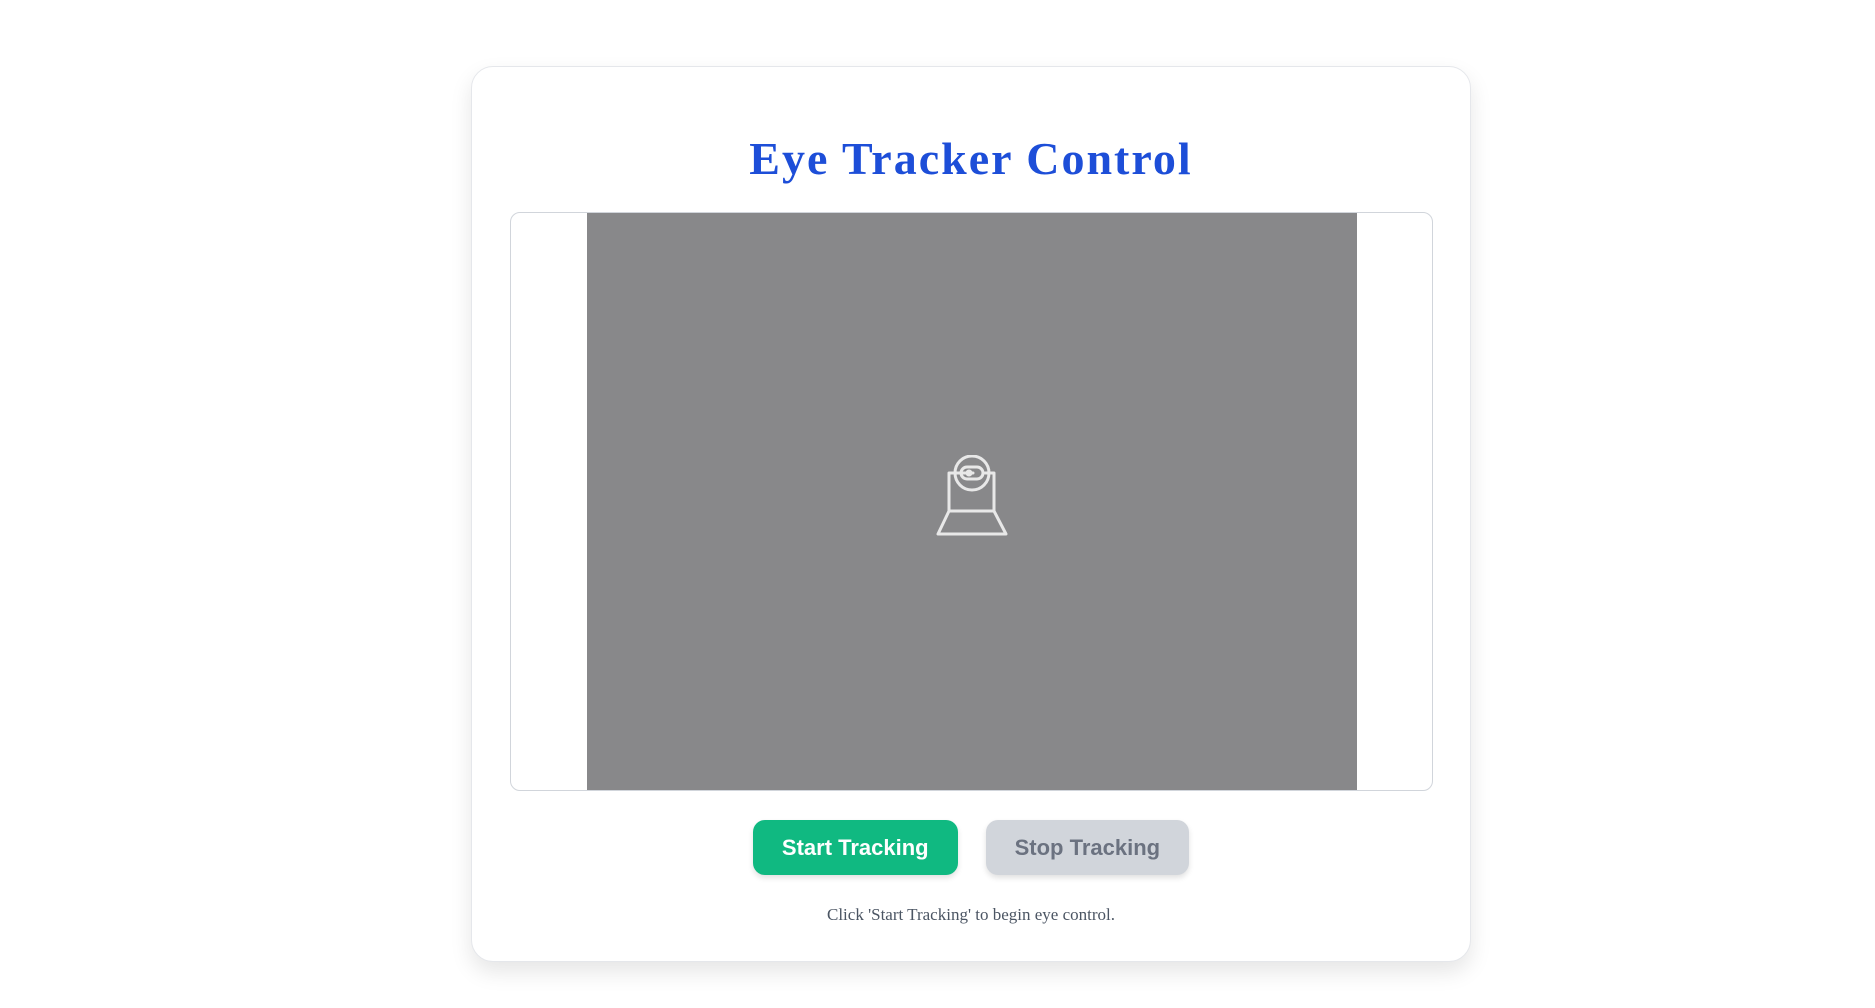  Describe the element at coordinates (1087, 847) in the screenshot. I see `stop-tracking-button: Stop Tracking` at that location.